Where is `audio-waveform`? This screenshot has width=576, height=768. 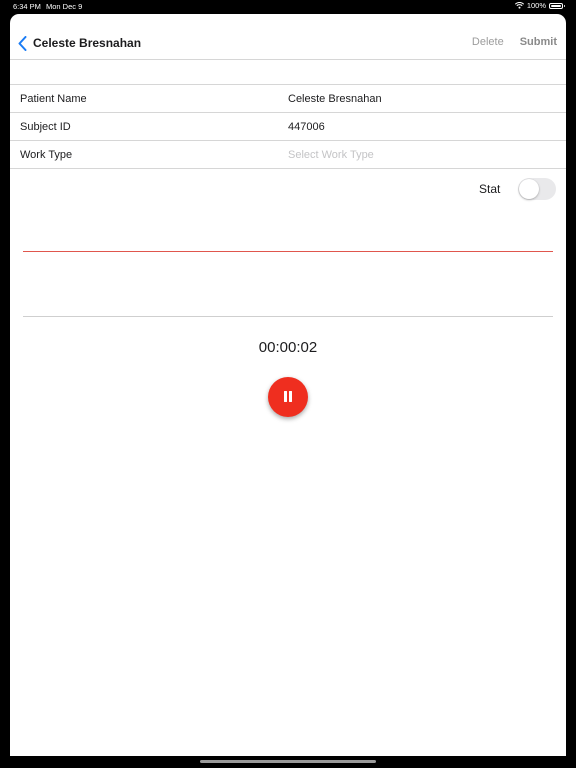
audio-waveform is located at coordinates (288, 251).